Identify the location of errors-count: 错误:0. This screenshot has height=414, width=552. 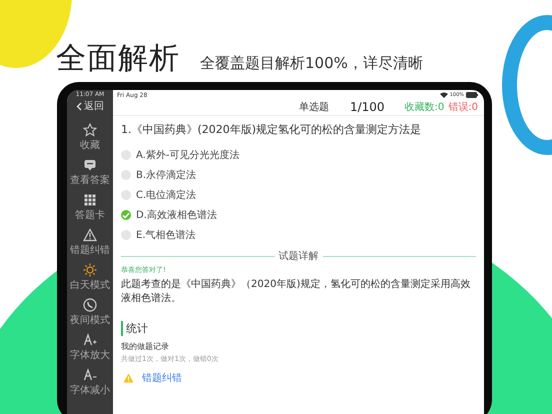
(463, 107).